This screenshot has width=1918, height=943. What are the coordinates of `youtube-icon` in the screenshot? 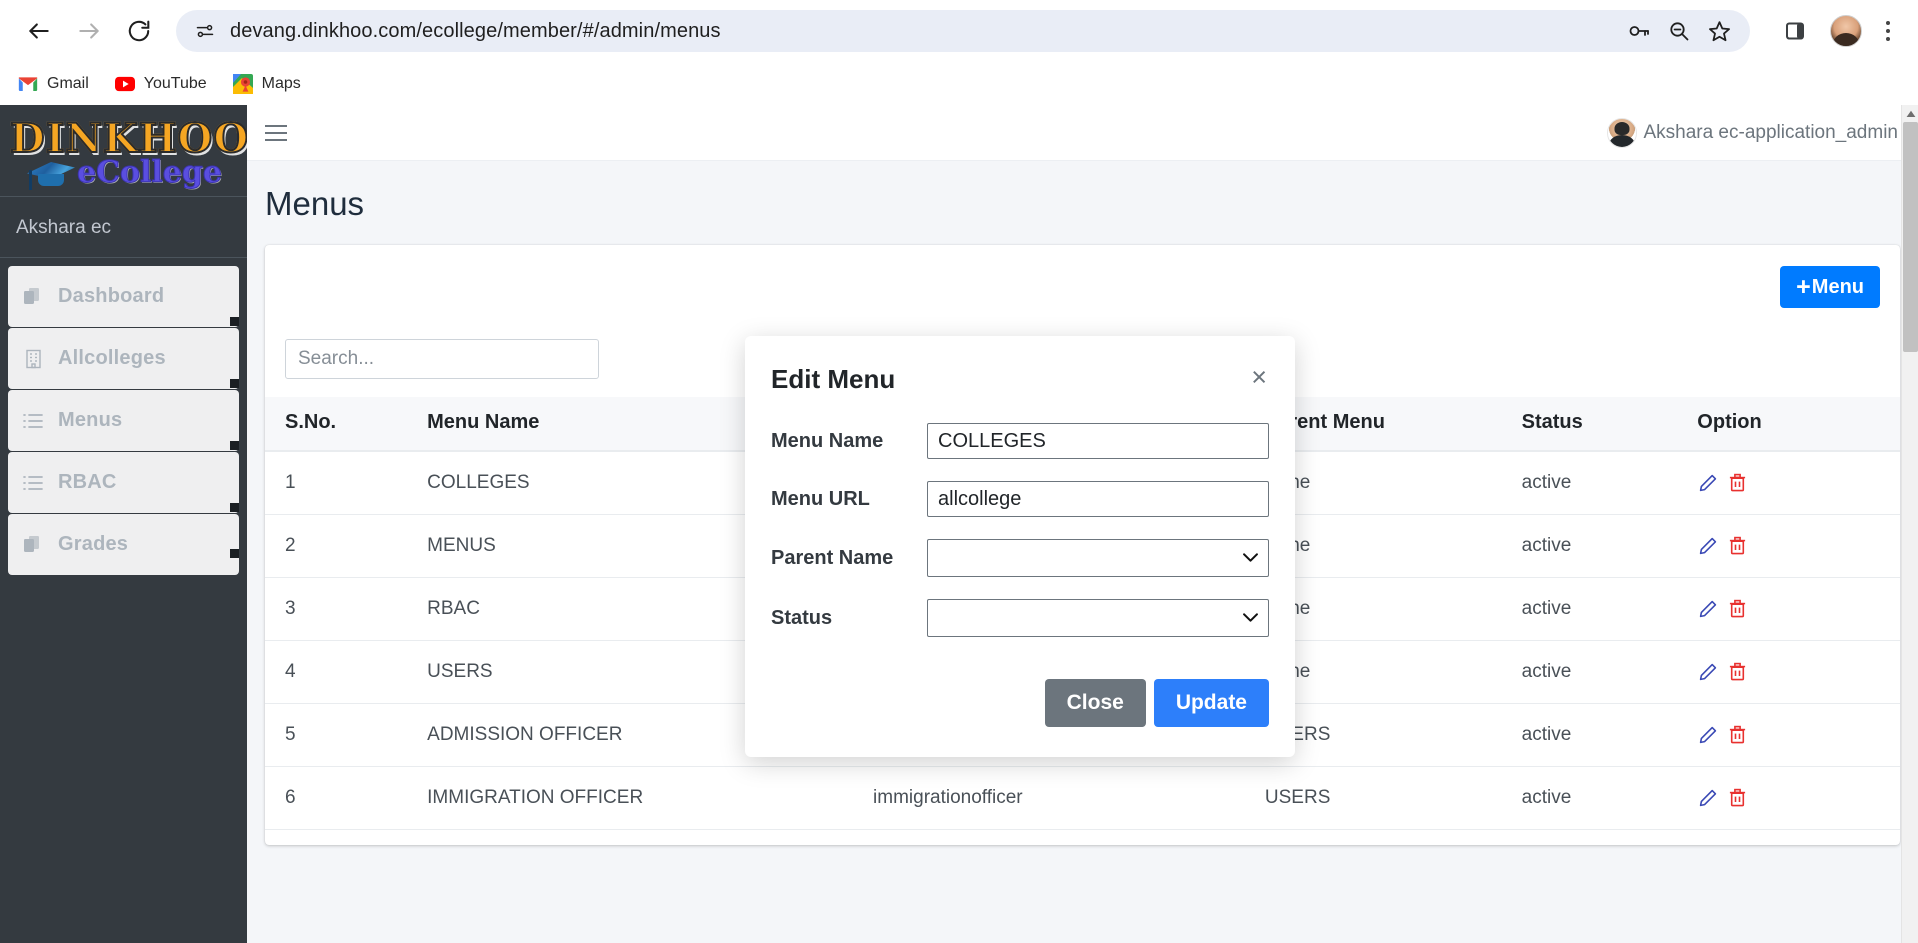 It's located at (124, 84).